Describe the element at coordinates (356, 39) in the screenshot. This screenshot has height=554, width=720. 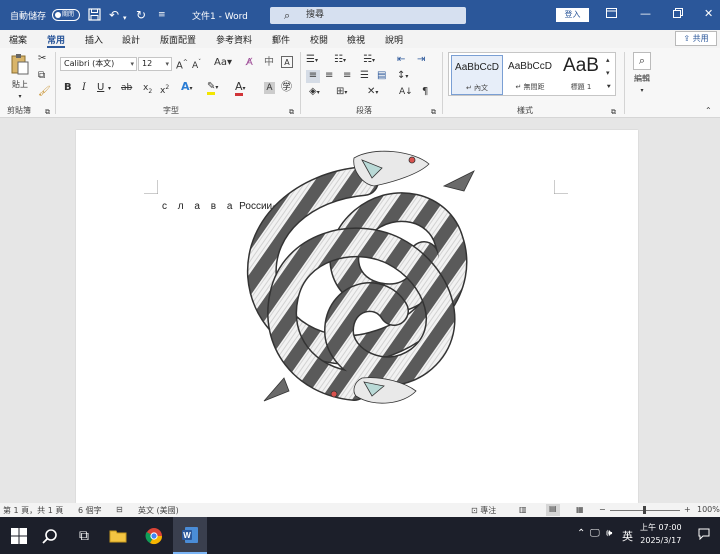
I see `tab-view: 檢視` at that location.